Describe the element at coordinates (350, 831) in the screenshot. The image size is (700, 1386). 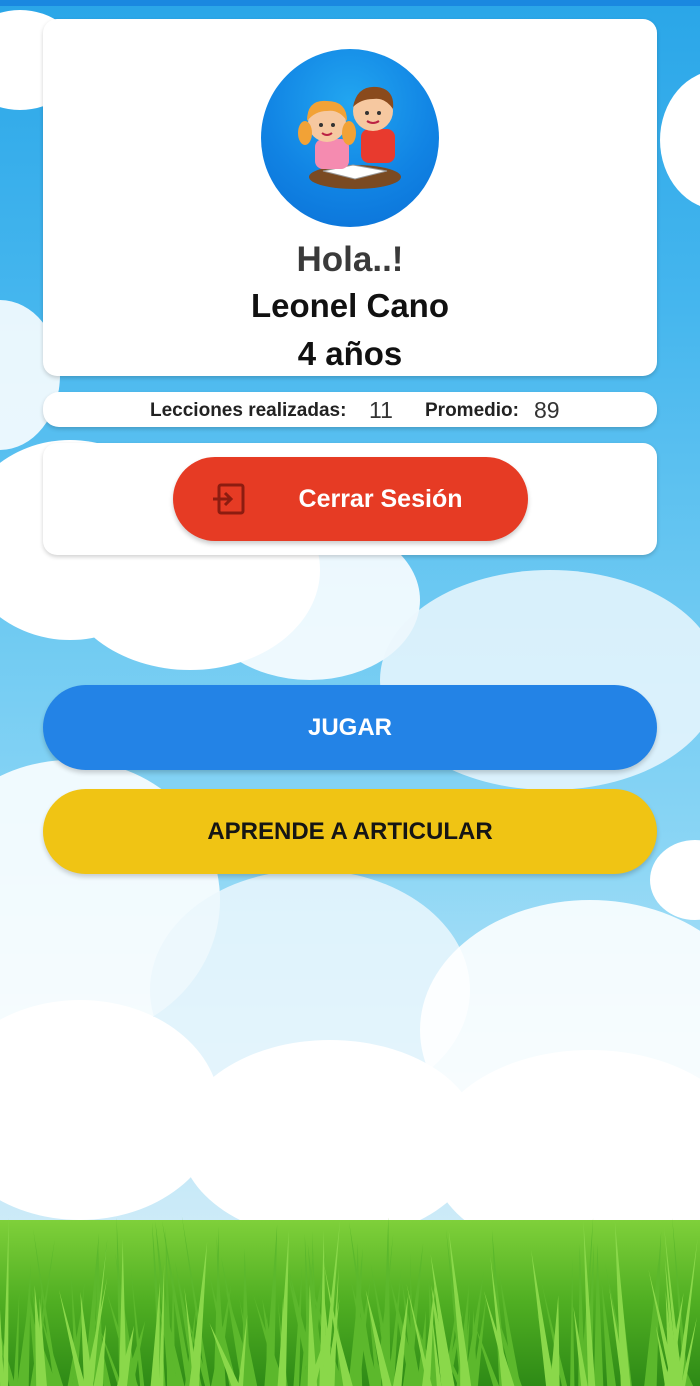
I see `learn-articulate-button: APRENDE A ARTICULAR` at that location.